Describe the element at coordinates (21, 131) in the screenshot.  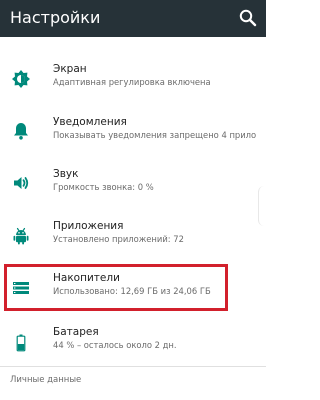
I see `bell-icon` at that location.